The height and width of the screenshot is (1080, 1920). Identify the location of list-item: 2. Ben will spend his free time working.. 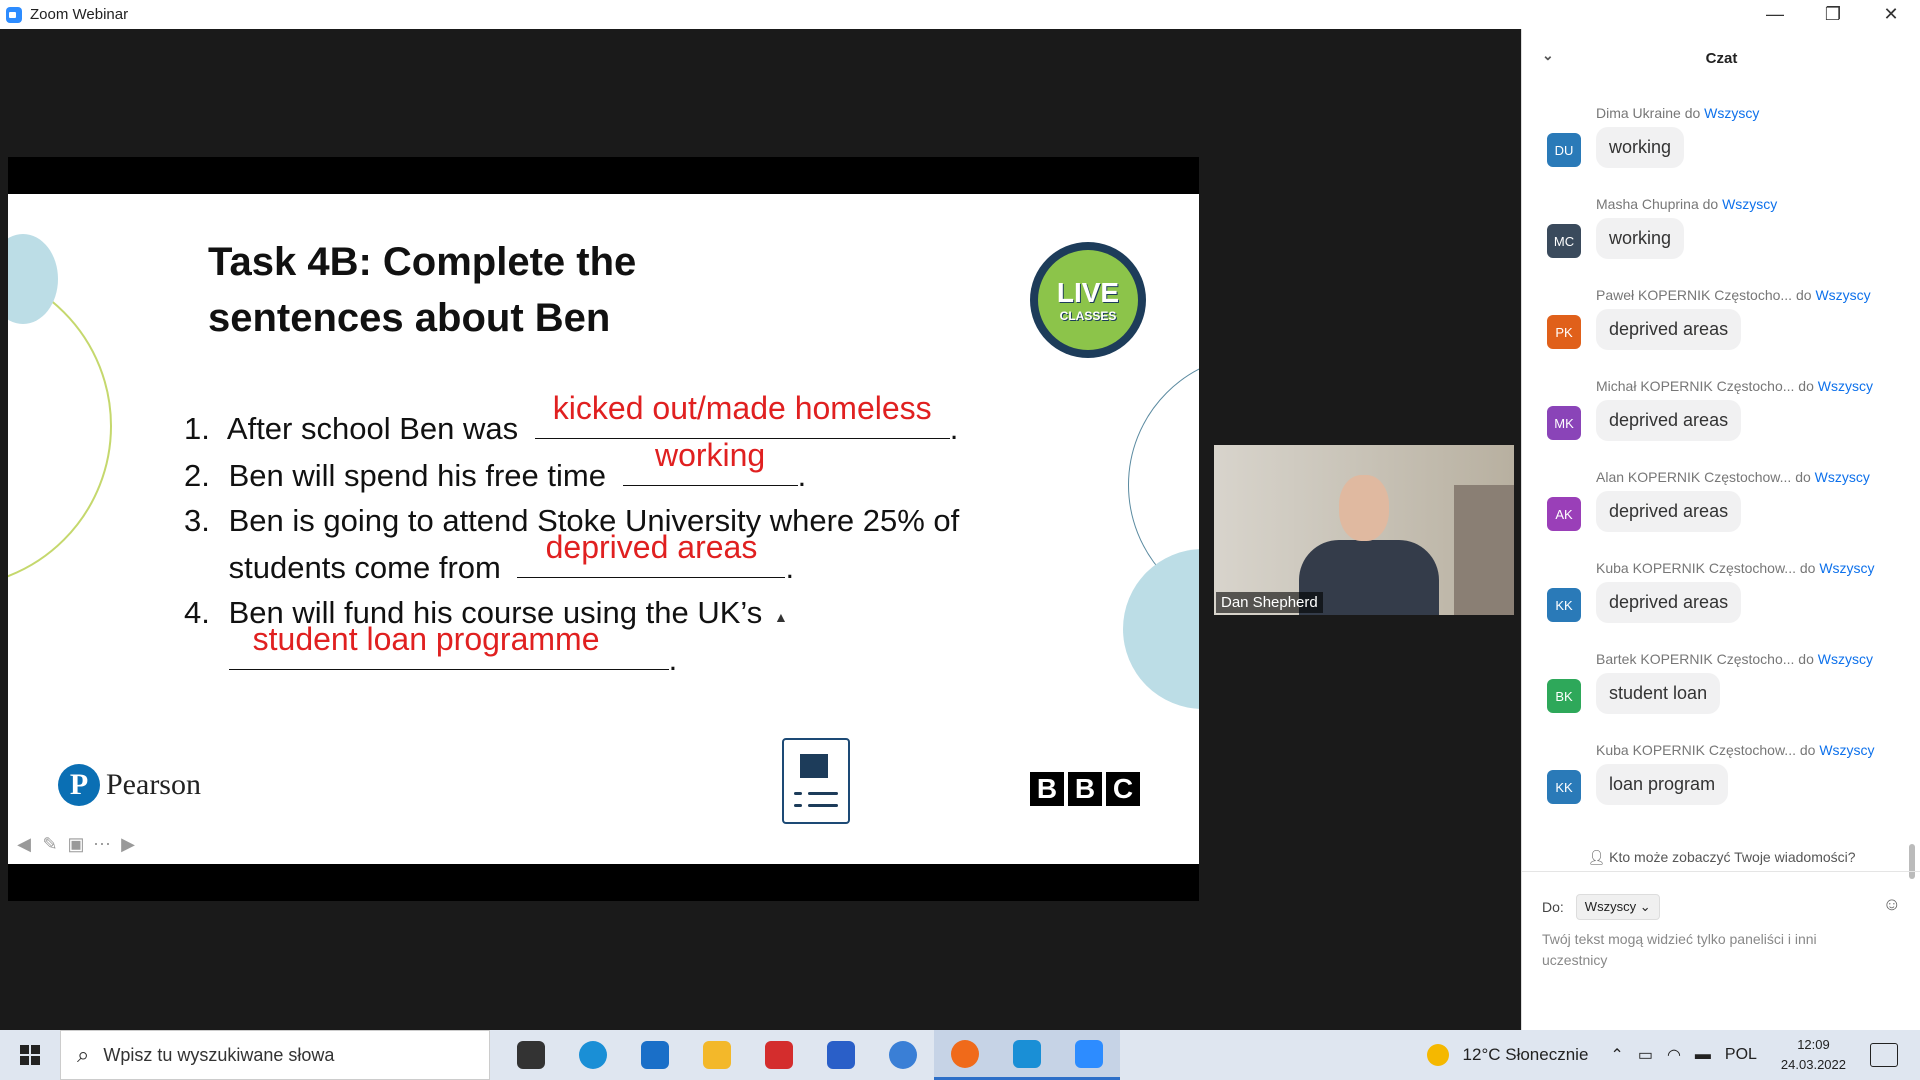
(571, 467).